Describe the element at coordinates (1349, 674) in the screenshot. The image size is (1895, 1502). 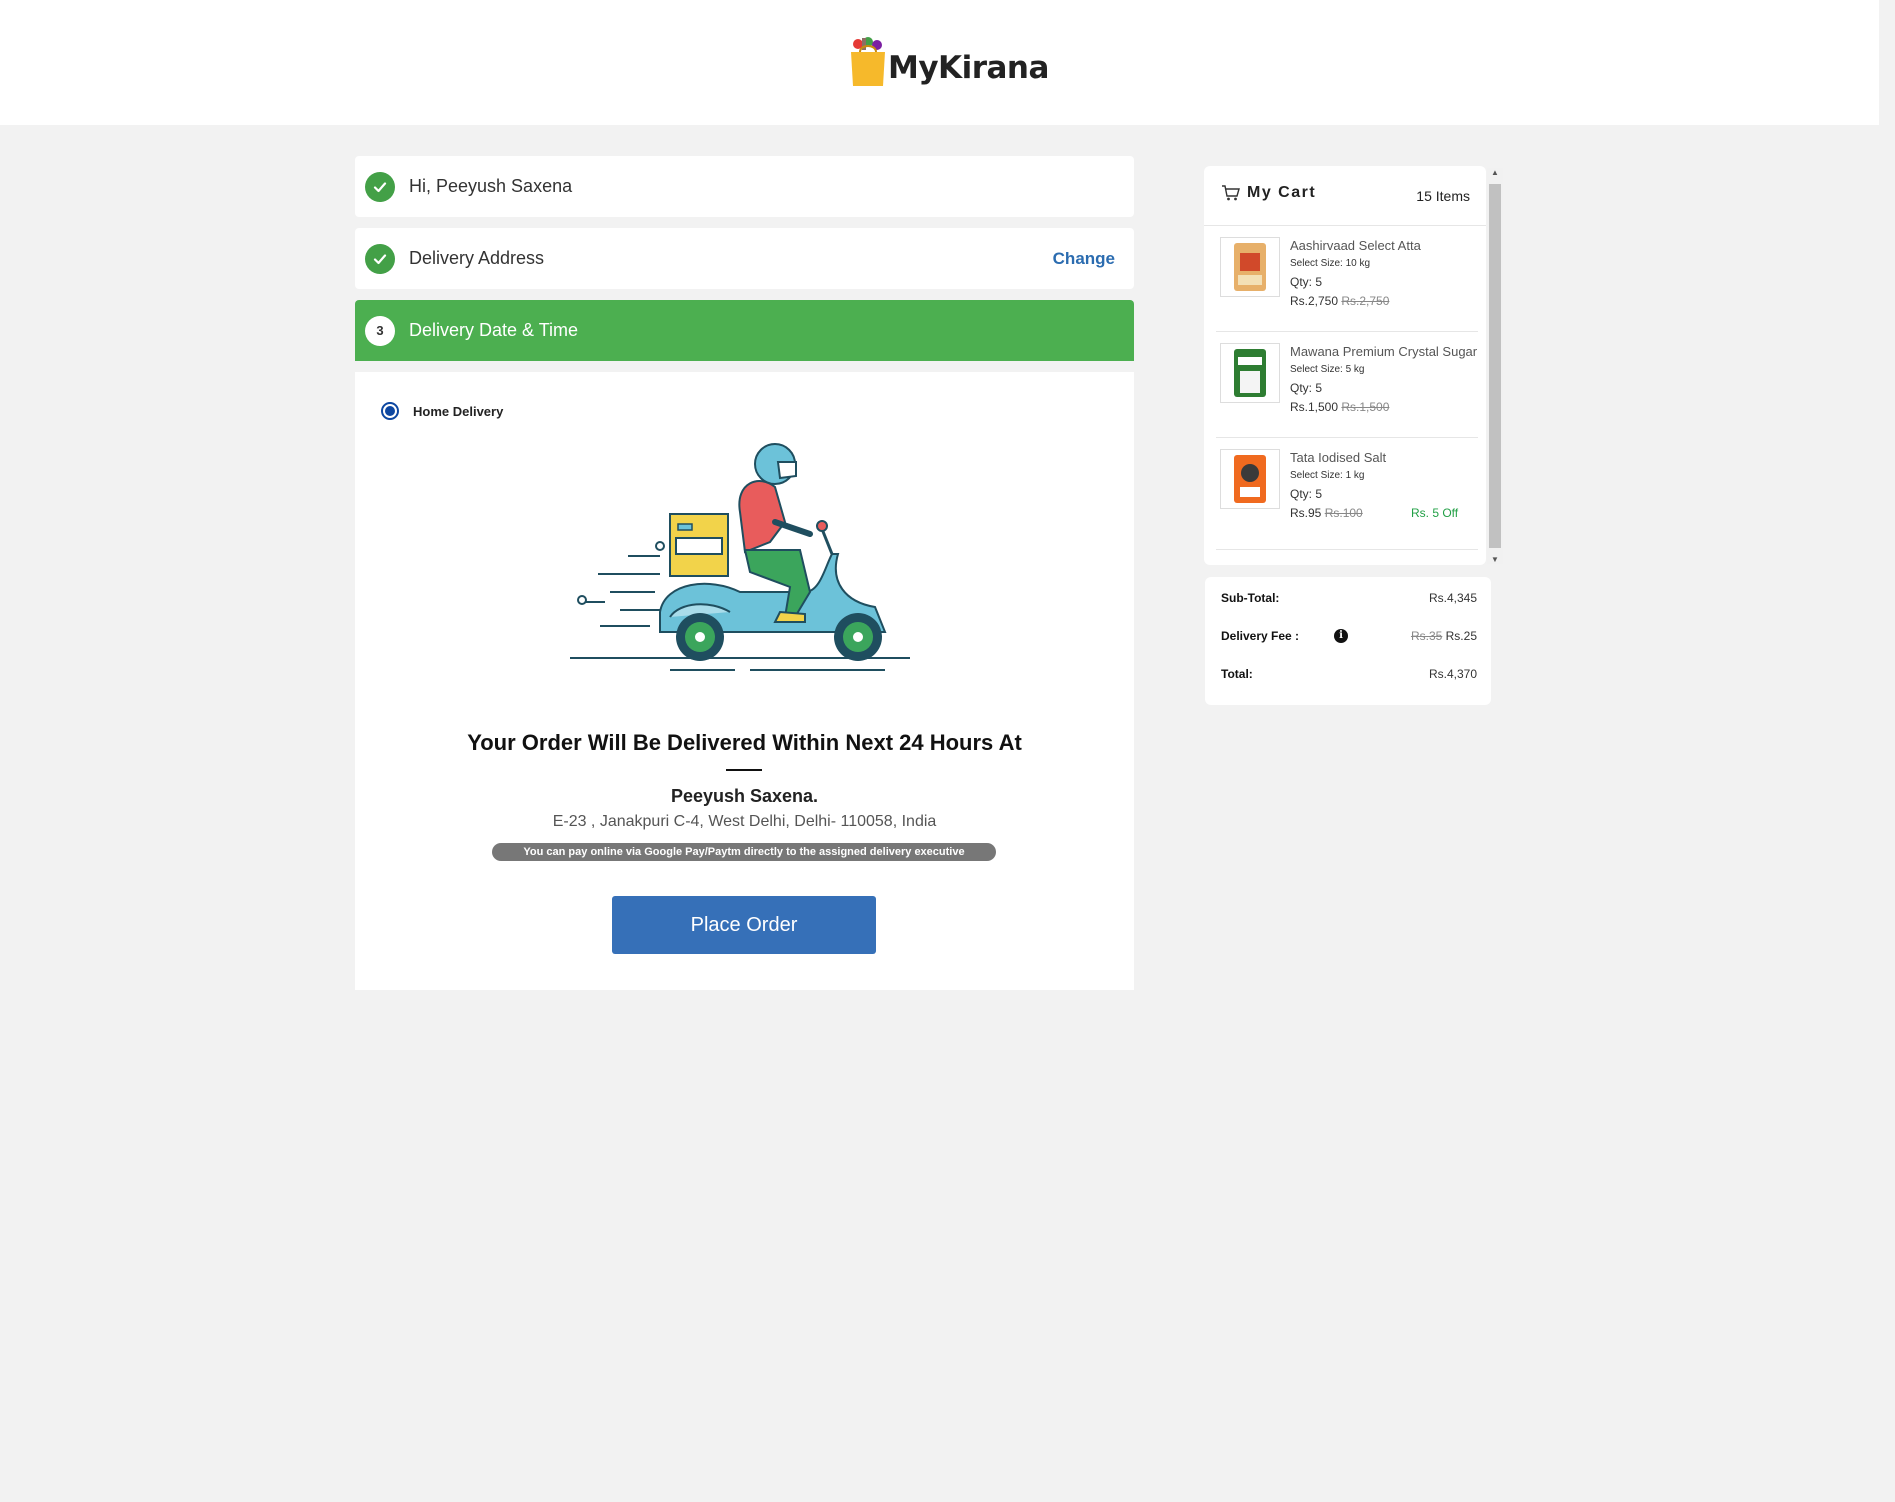
I see `total-row: Total: Rs.4,370` at that location.